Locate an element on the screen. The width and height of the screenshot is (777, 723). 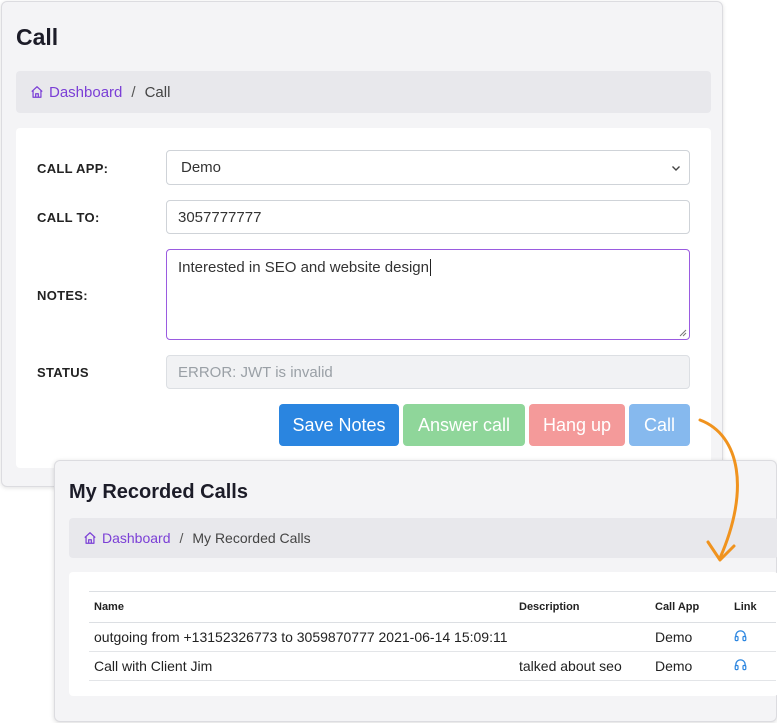
column-header-call-app: Call App is located at coordinates (689, 607).